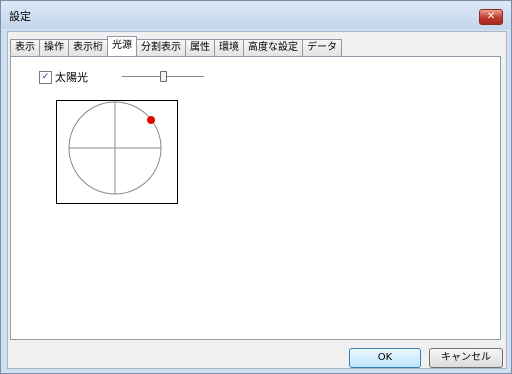 This screenshot has height=374, width=512. Describe the element at coordinates (151, 120) in the screenshot. I see `sun-position-marker` at that location.